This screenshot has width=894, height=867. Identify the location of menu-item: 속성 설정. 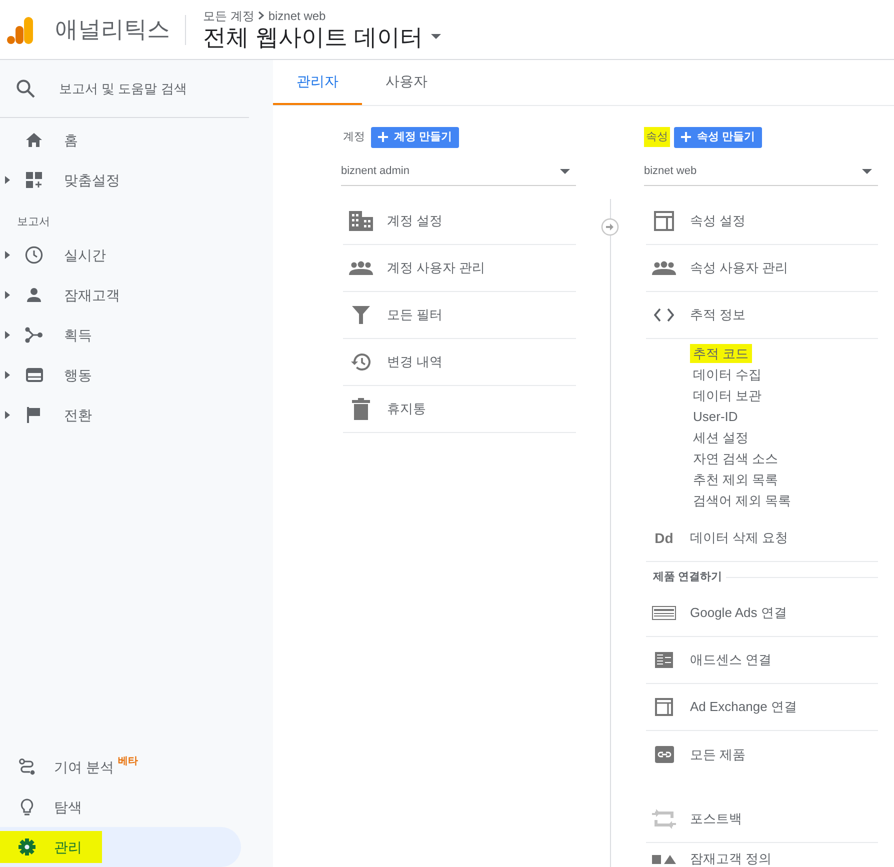
(762, 221).